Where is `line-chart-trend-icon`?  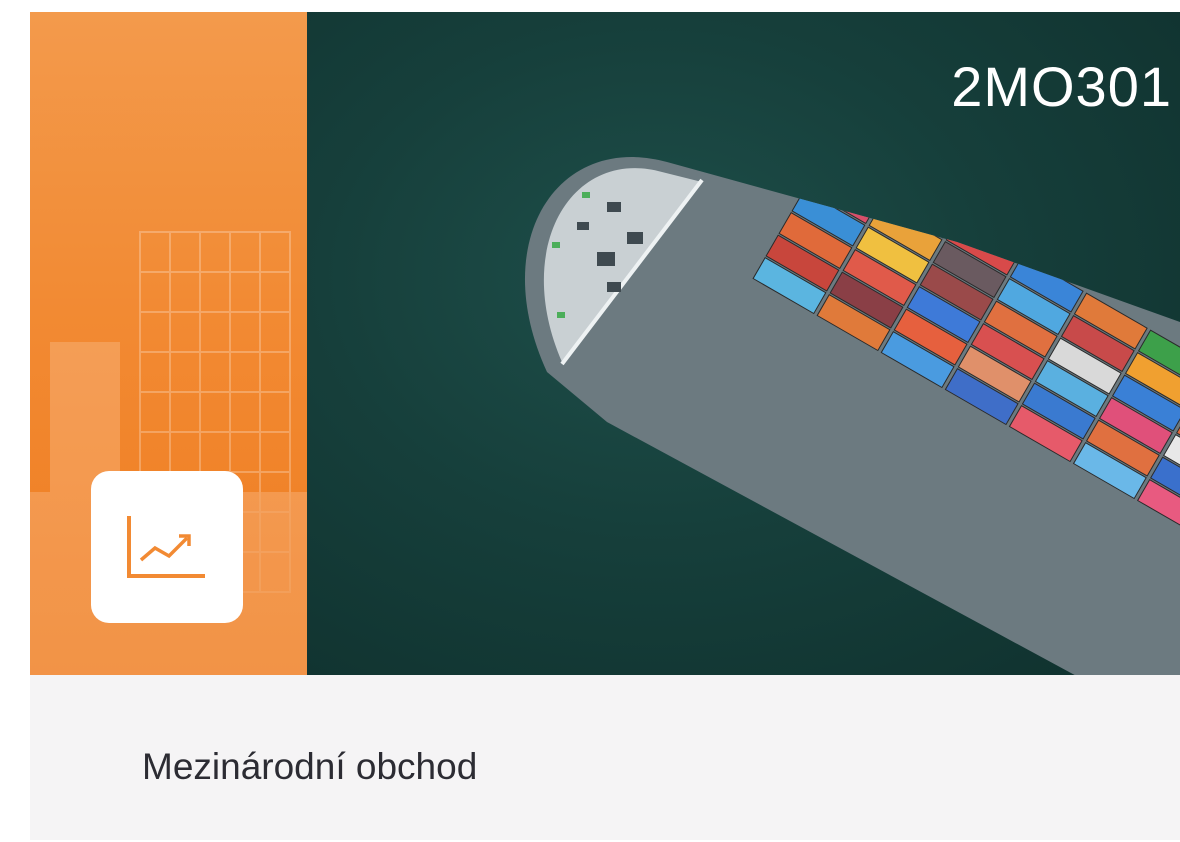
line-chart-trend-icon is located at coordinates (166, 547).